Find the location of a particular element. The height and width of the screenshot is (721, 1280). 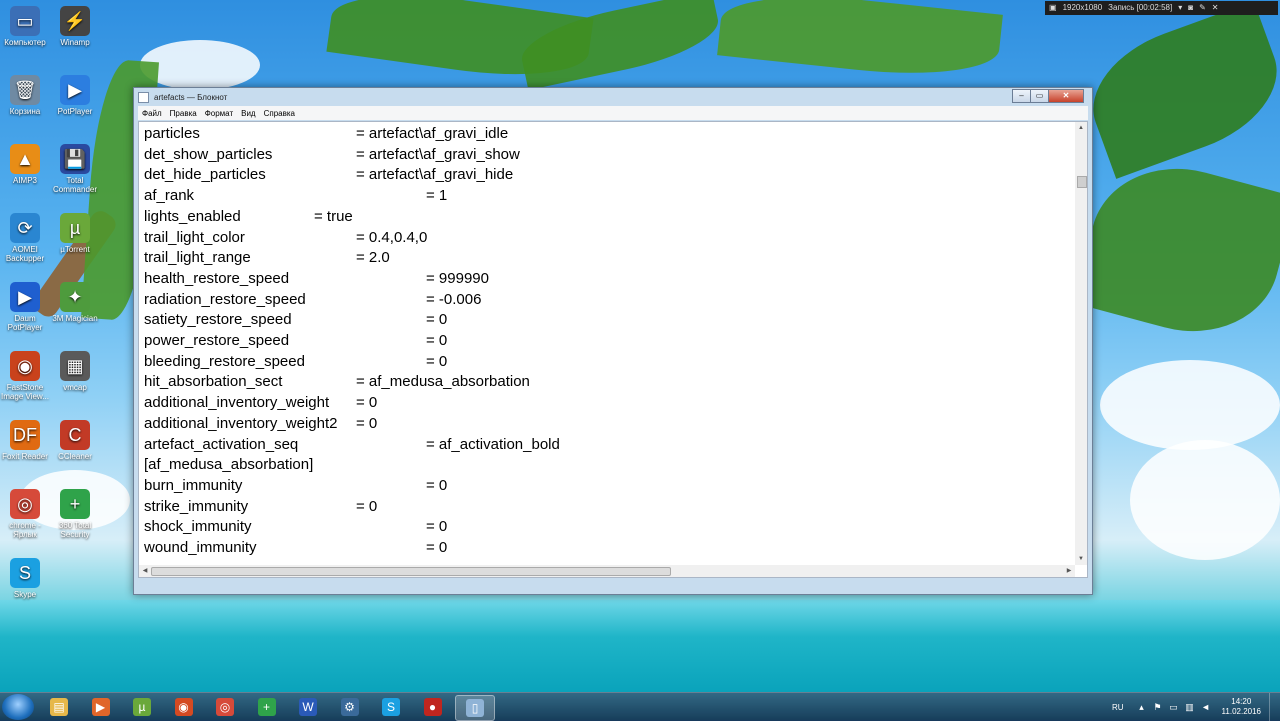

desktop-shortcut: C CCleaner is located at coordinates (75, 440).